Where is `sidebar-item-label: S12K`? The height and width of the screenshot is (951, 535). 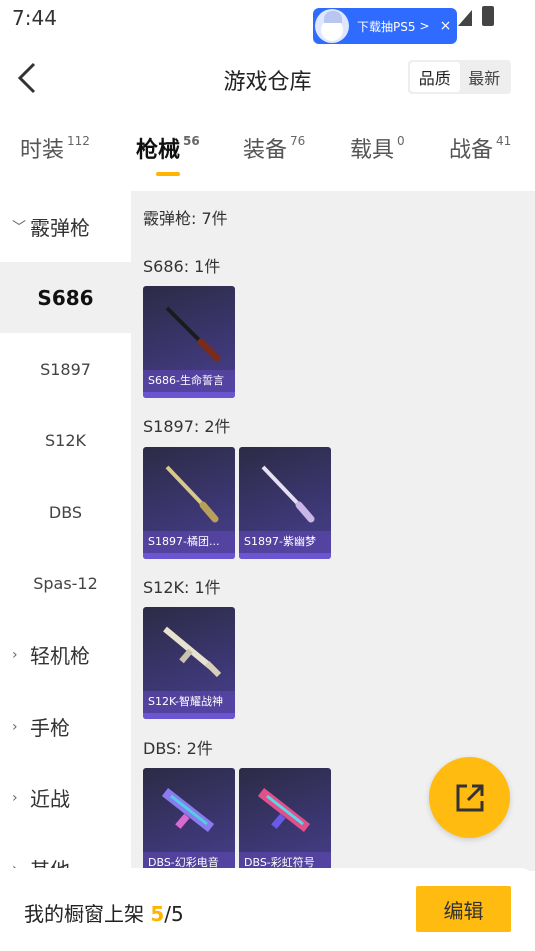 sidebar-item-label: S12K is located at coordinates (65, 440).